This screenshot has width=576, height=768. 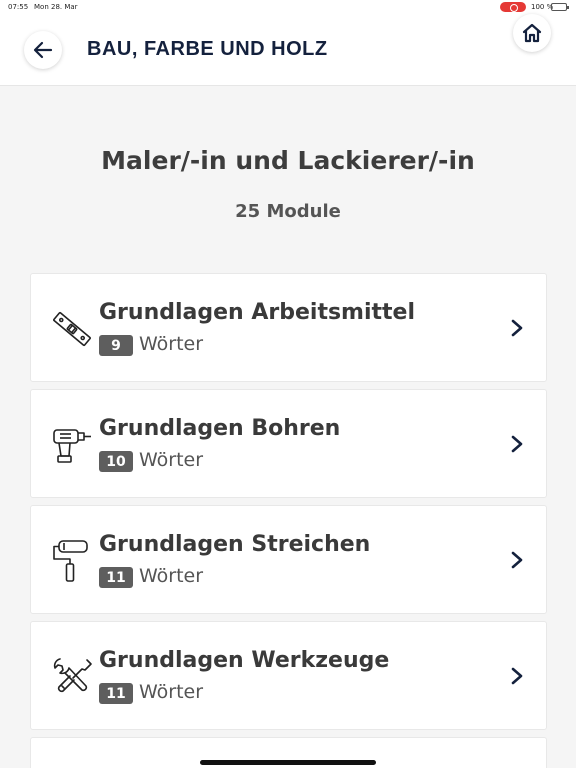 What do you see at coordinates (244, 660) in the screenshot?
I see `module-title: Grundlagen Werkzeuge` at bounding box center [244, 660].